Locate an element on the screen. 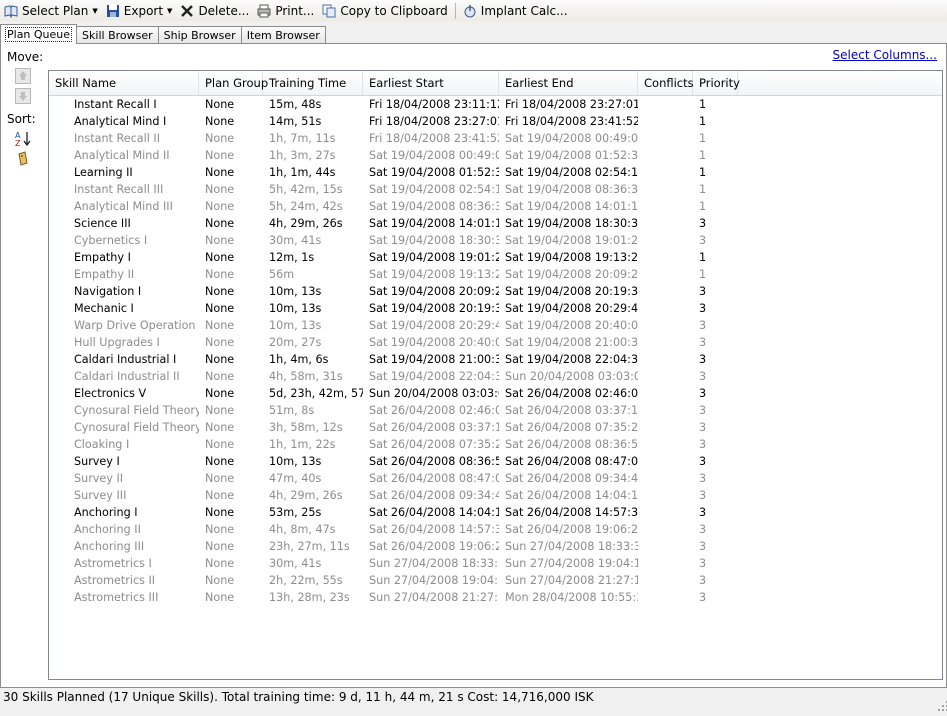 This screenshot has height=716, width=947. resize-grip-icon is located at coordinates (942, 704).